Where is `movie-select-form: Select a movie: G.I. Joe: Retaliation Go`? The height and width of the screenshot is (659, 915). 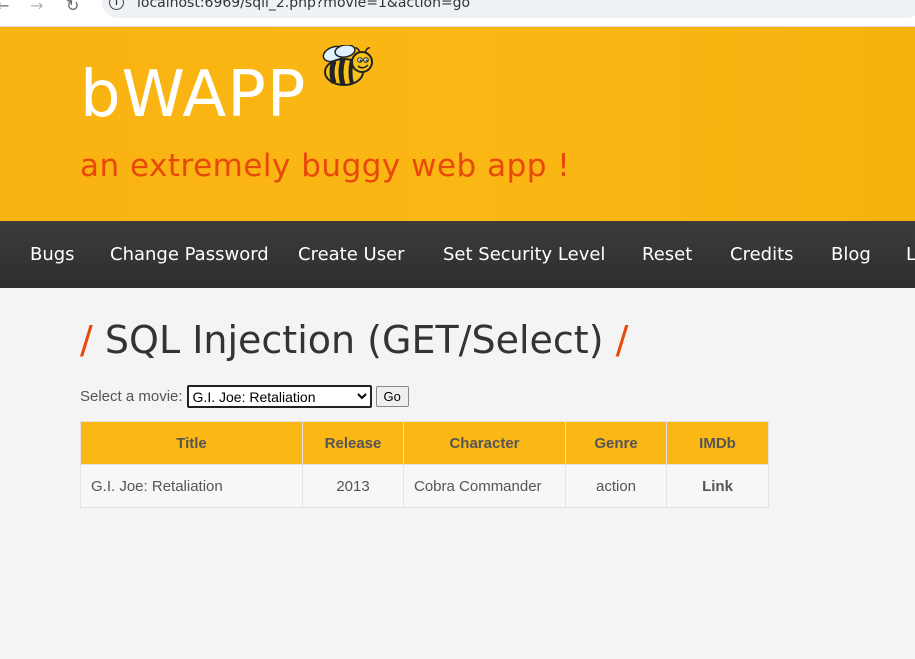 movie-select-form: Select a movie: G.I. Joe: Retaliation Go is located at coordinates (244, 396).